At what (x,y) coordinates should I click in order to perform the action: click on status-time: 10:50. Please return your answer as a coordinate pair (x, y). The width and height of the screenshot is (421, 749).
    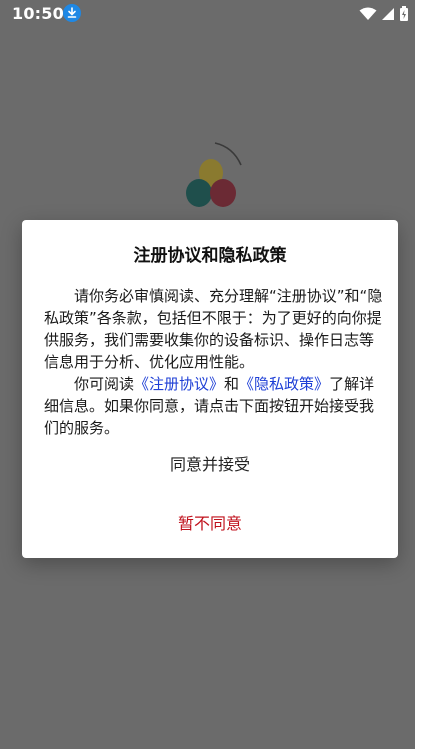
    Looking at the image, I should click on (38, 13).